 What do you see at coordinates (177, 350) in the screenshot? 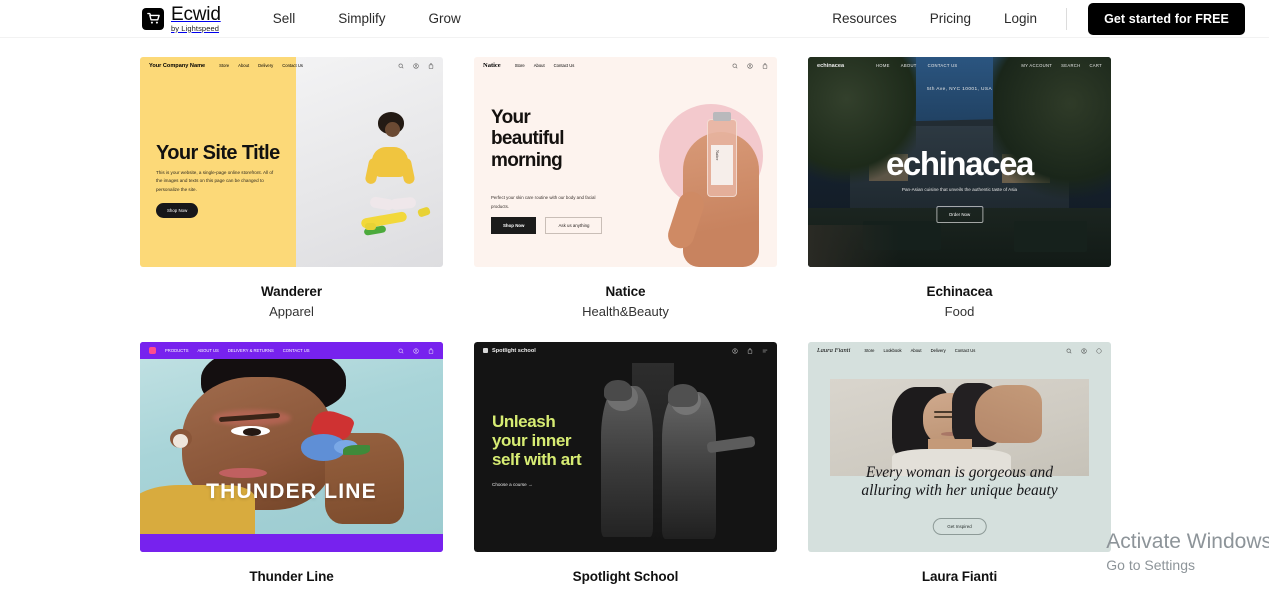
I see `preview-nav-products: PRODUCTS` at bounding box center [177, 350].